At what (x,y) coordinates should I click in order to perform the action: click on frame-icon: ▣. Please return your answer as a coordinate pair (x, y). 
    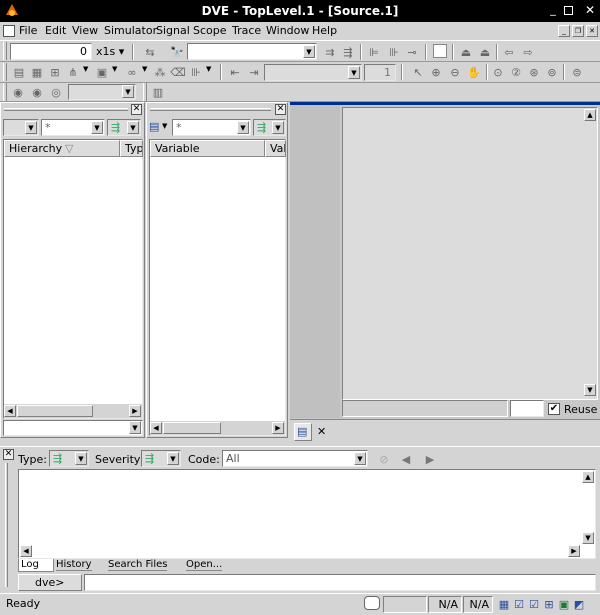
    Looking at the image, I should click on (102, 72).